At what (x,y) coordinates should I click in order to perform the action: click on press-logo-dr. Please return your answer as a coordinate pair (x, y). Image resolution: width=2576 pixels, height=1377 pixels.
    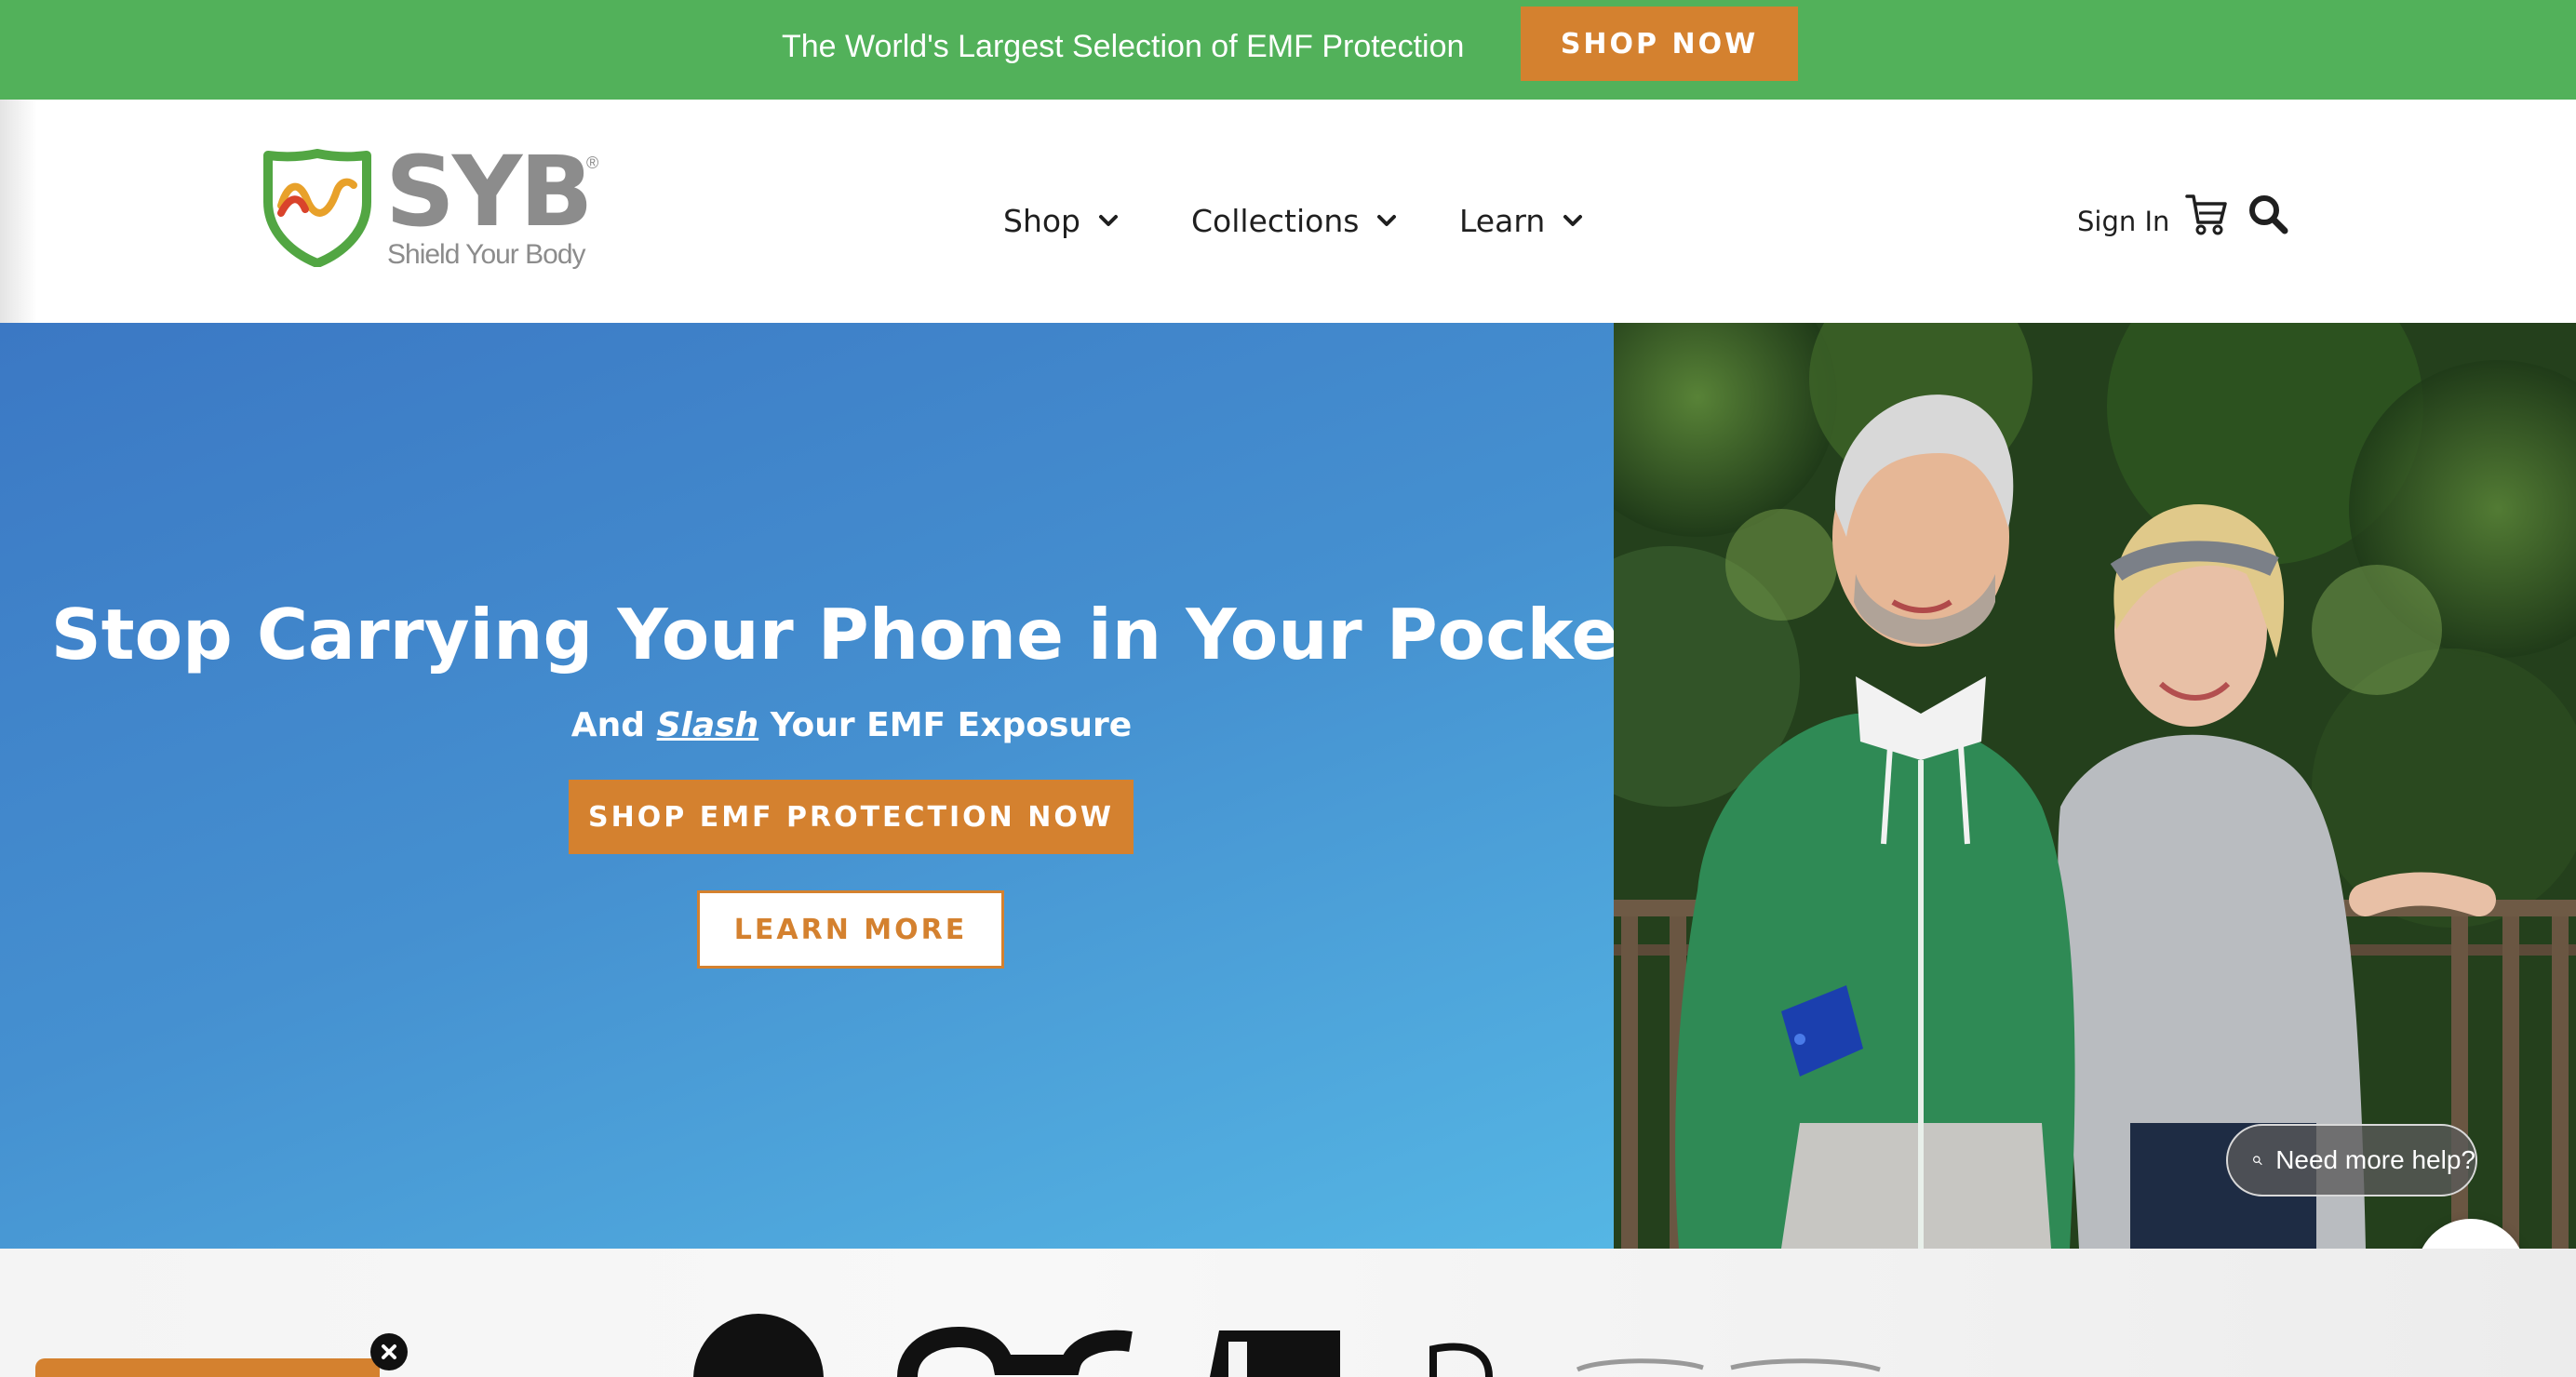
    Looking at the image, I should click on (1461, 1360).